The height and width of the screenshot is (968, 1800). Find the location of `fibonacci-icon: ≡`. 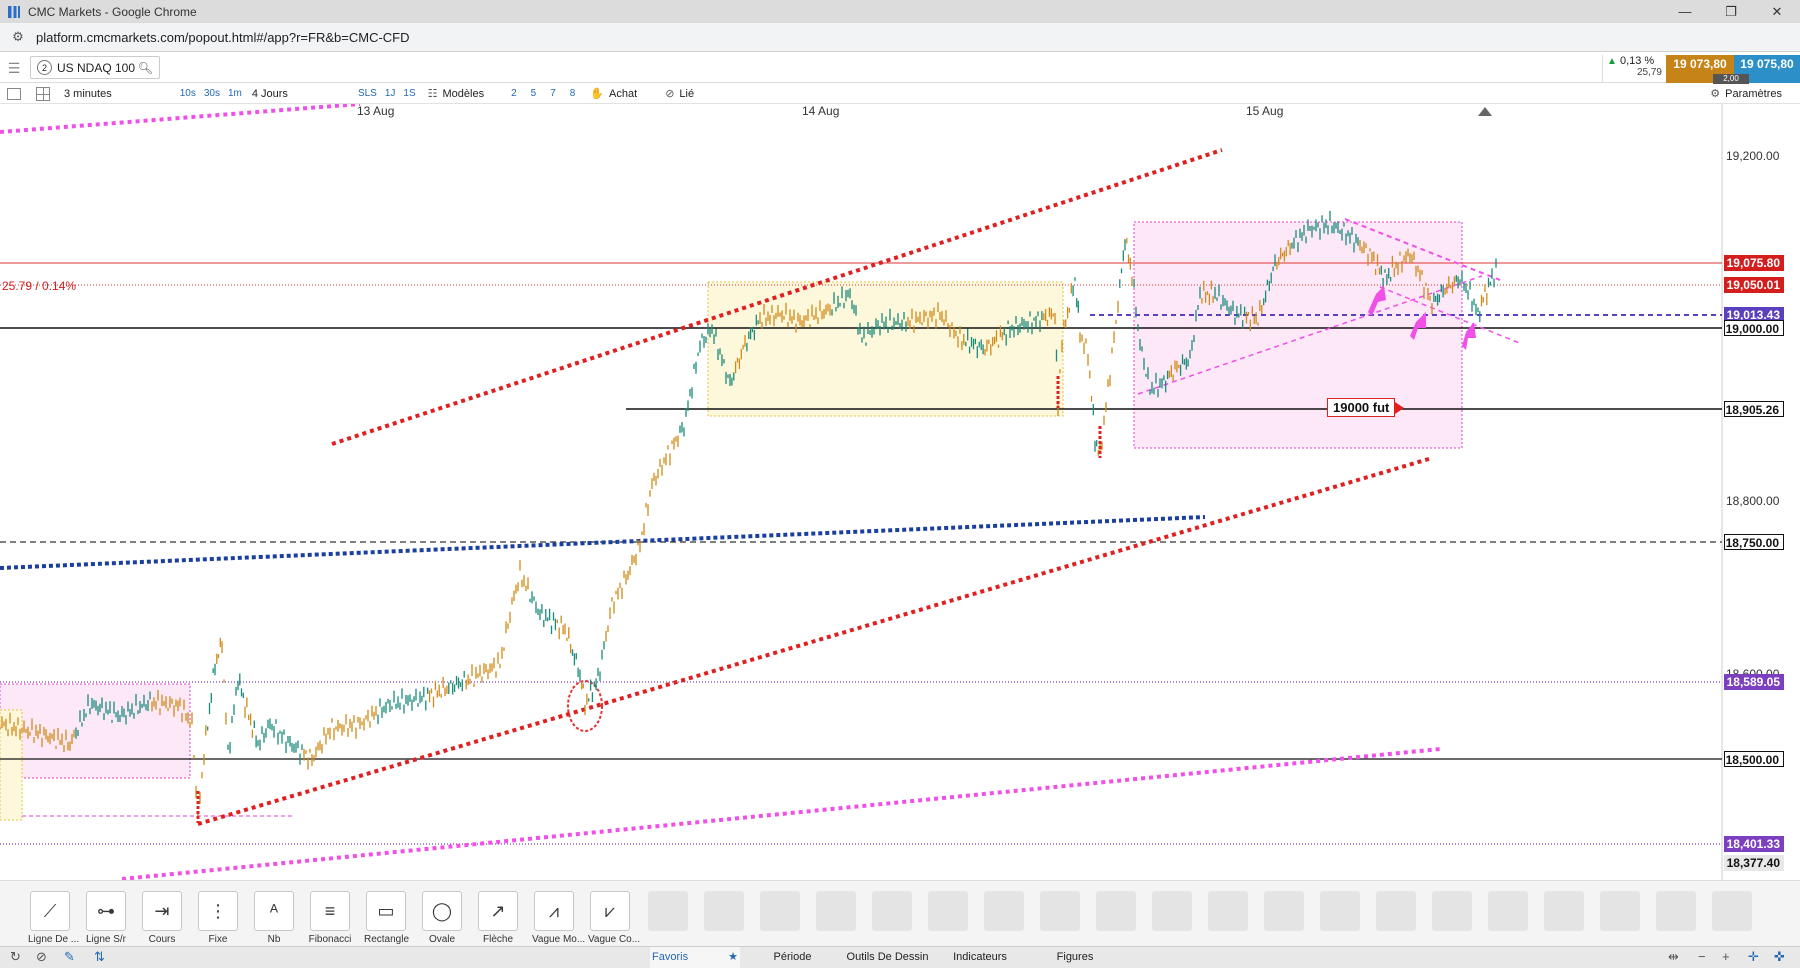

fibonacci-icon: ≡ is located at coordinates (330, 911).